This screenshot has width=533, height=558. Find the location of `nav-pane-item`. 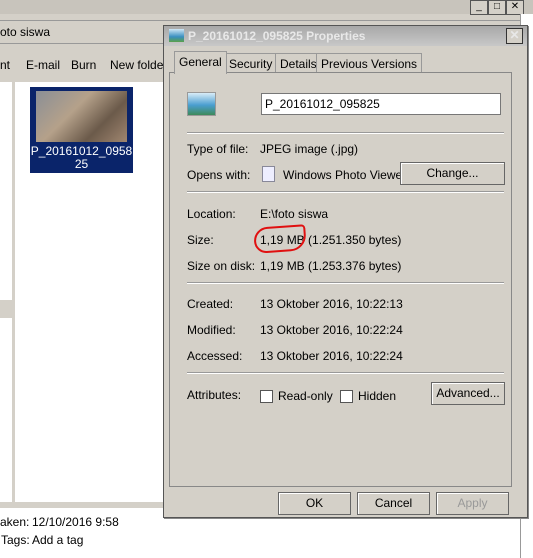

nav-pane-item is located at coordinates (6, 309).